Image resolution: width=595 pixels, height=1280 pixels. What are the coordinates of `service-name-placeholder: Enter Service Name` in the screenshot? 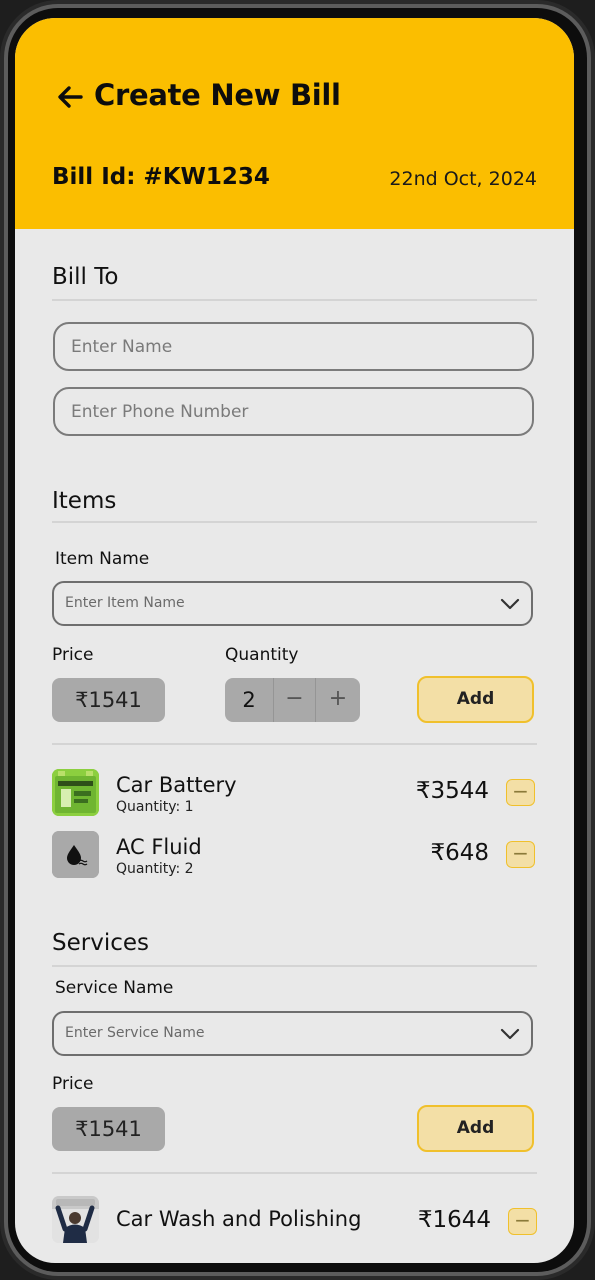 It's located at (135, 1033).